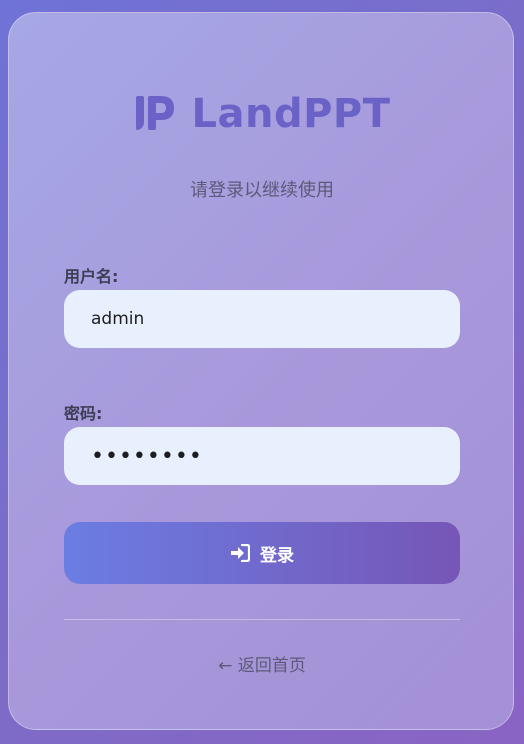 The height and width of the screenshot is (744, 524). Describe the element at coordinates (91, 276) in the screenshot. I see `username-label: 用户名:` at that location.